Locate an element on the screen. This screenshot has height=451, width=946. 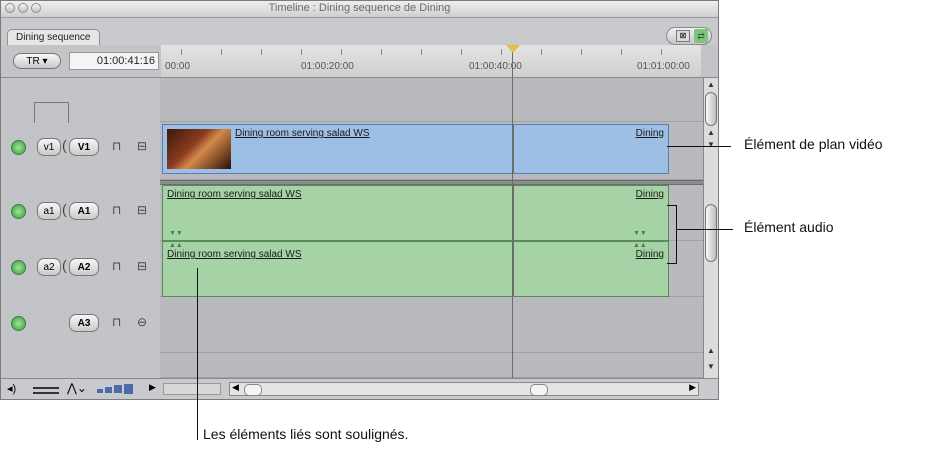
timecode-field: 01:00:41:16 is located at coordinates (114, 61).